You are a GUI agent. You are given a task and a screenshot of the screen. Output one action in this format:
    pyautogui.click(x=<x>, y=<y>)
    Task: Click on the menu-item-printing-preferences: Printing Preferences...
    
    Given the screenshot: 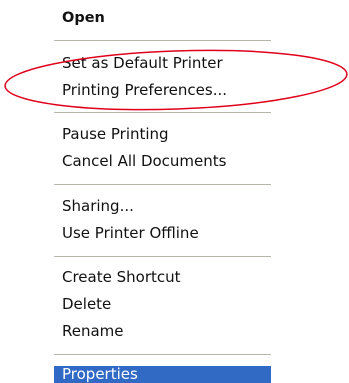 What is the action you would take?
    pyautogui.click(x=144, y=90)
    